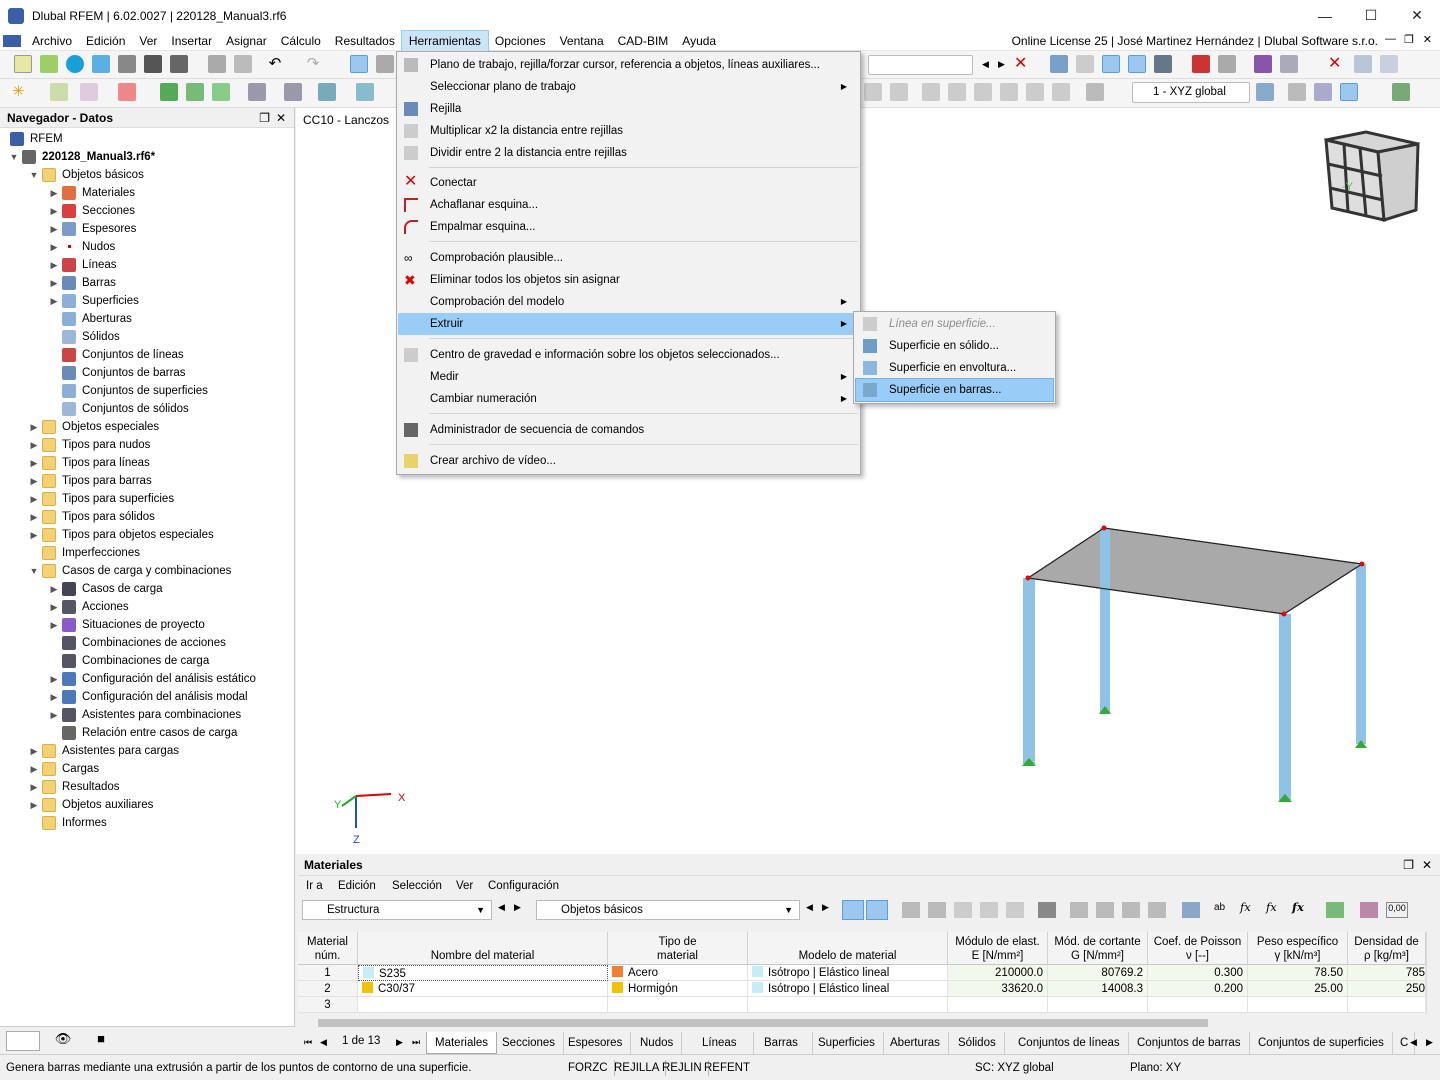  What do you see at coordinates (657, 1043) in the screenshot?
I see `tab-nudos: Nudos` at bounding box center [657, 1043].